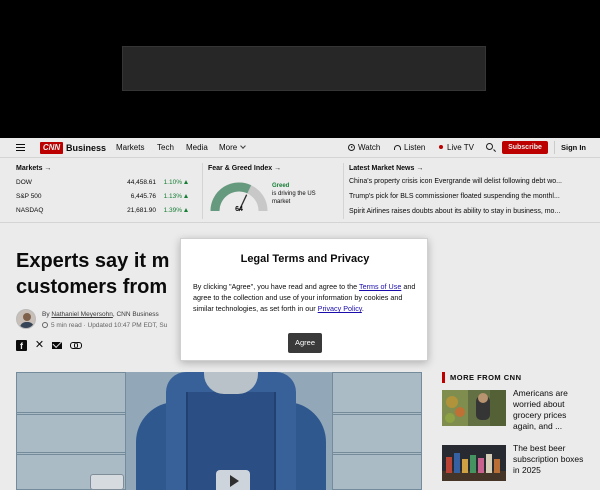 Image resolution: width=600 pixels, height=490 pixels. Describe the element at coordinates (362, 308) in the screenshot. I see `modal-body-text: .` at that location.